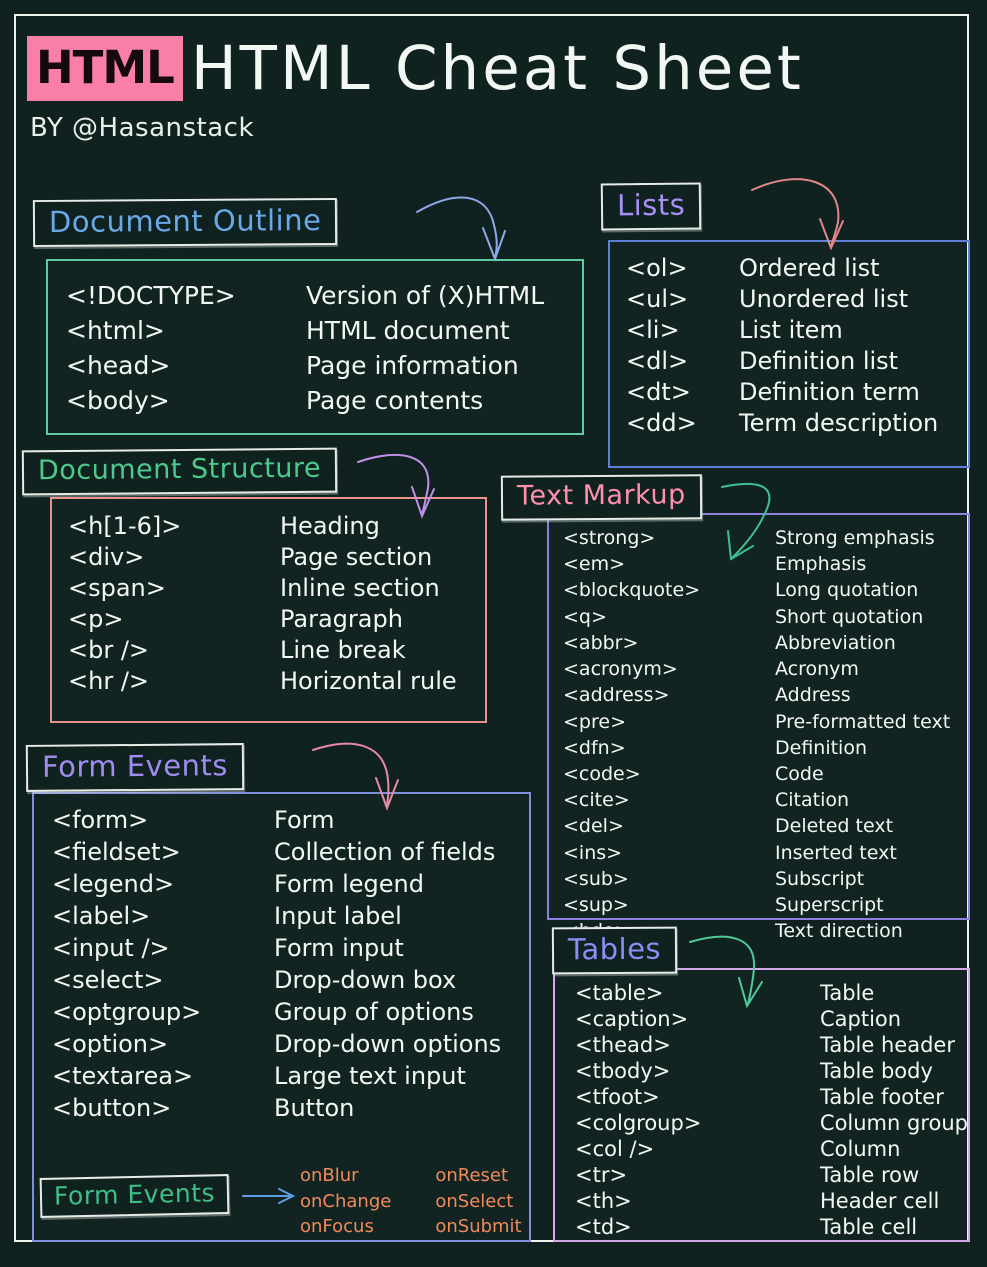 This screenshot has width=987, height=1267. What do you see at coordinates (179, 471) in the screenshot?
I see `section-header-document-structure: Document Structure` at bounding box center [179, 471].